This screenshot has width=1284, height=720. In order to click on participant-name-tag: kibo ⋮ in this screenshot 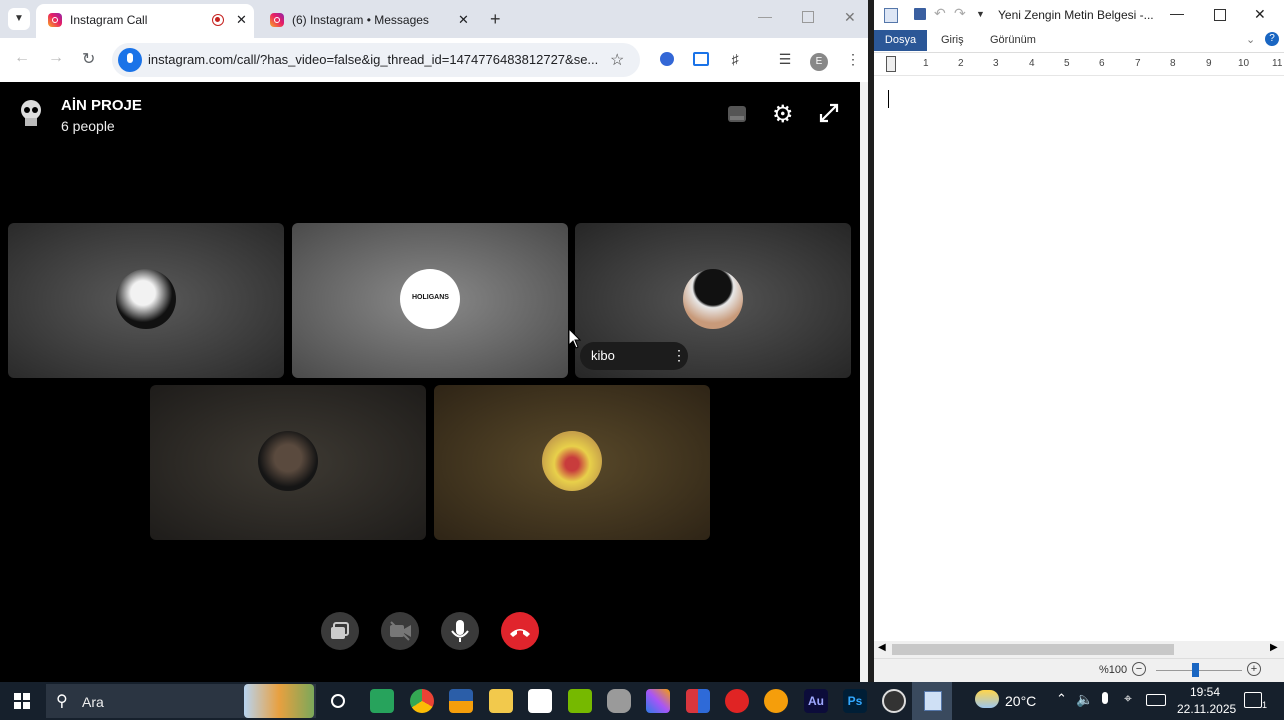, I will do `click(634, 356)`.